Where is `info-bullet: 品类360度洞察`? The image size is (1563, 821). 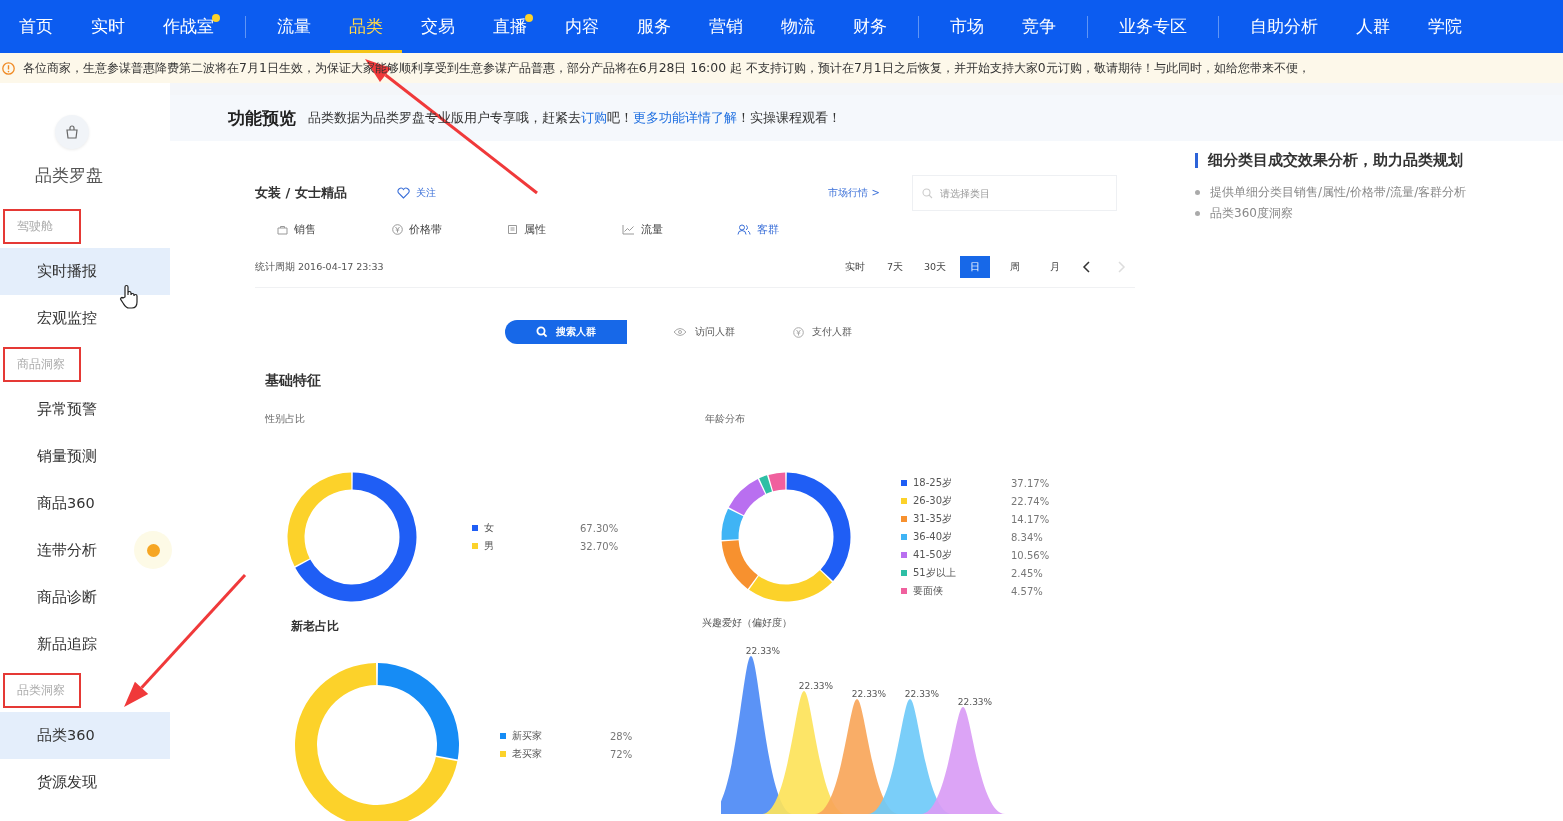
info-bullet: 品类360度洞察 is located at coordinates (1251, 213).